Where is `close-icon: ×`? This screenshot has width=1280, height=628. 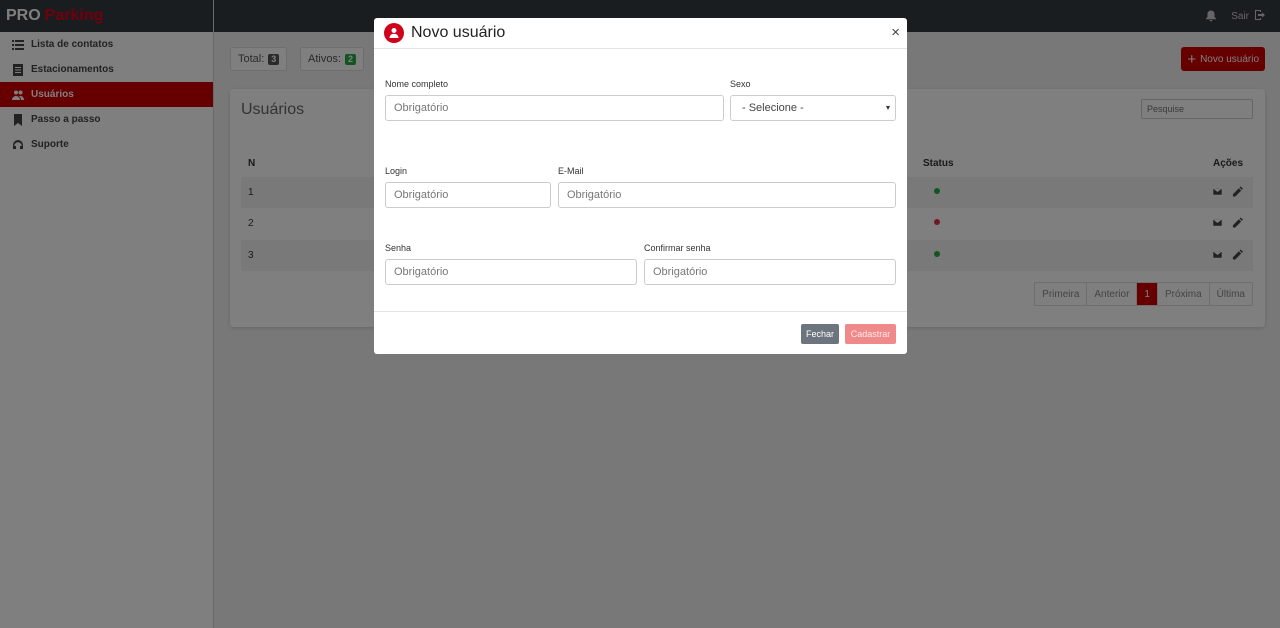
close-icon: × is located at coordinates (895, 32).